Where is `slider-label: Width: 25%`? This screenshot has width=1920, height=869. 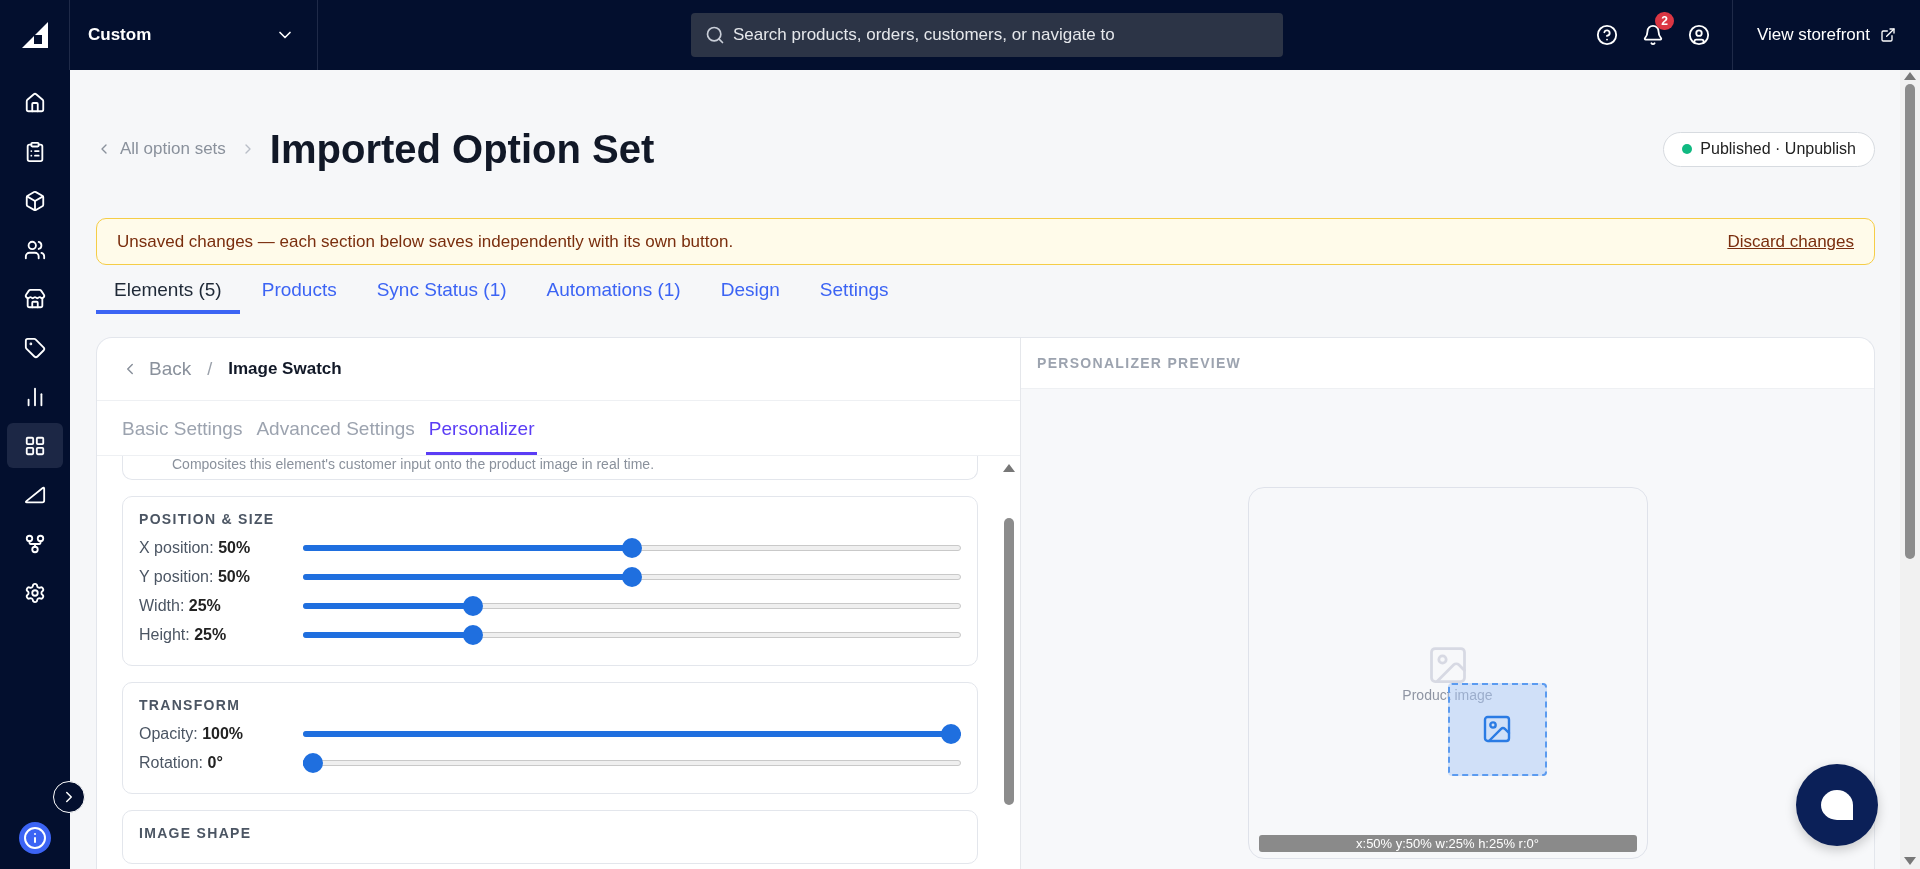 slider-label: Width: 25% is located at coordinates (180, 605).